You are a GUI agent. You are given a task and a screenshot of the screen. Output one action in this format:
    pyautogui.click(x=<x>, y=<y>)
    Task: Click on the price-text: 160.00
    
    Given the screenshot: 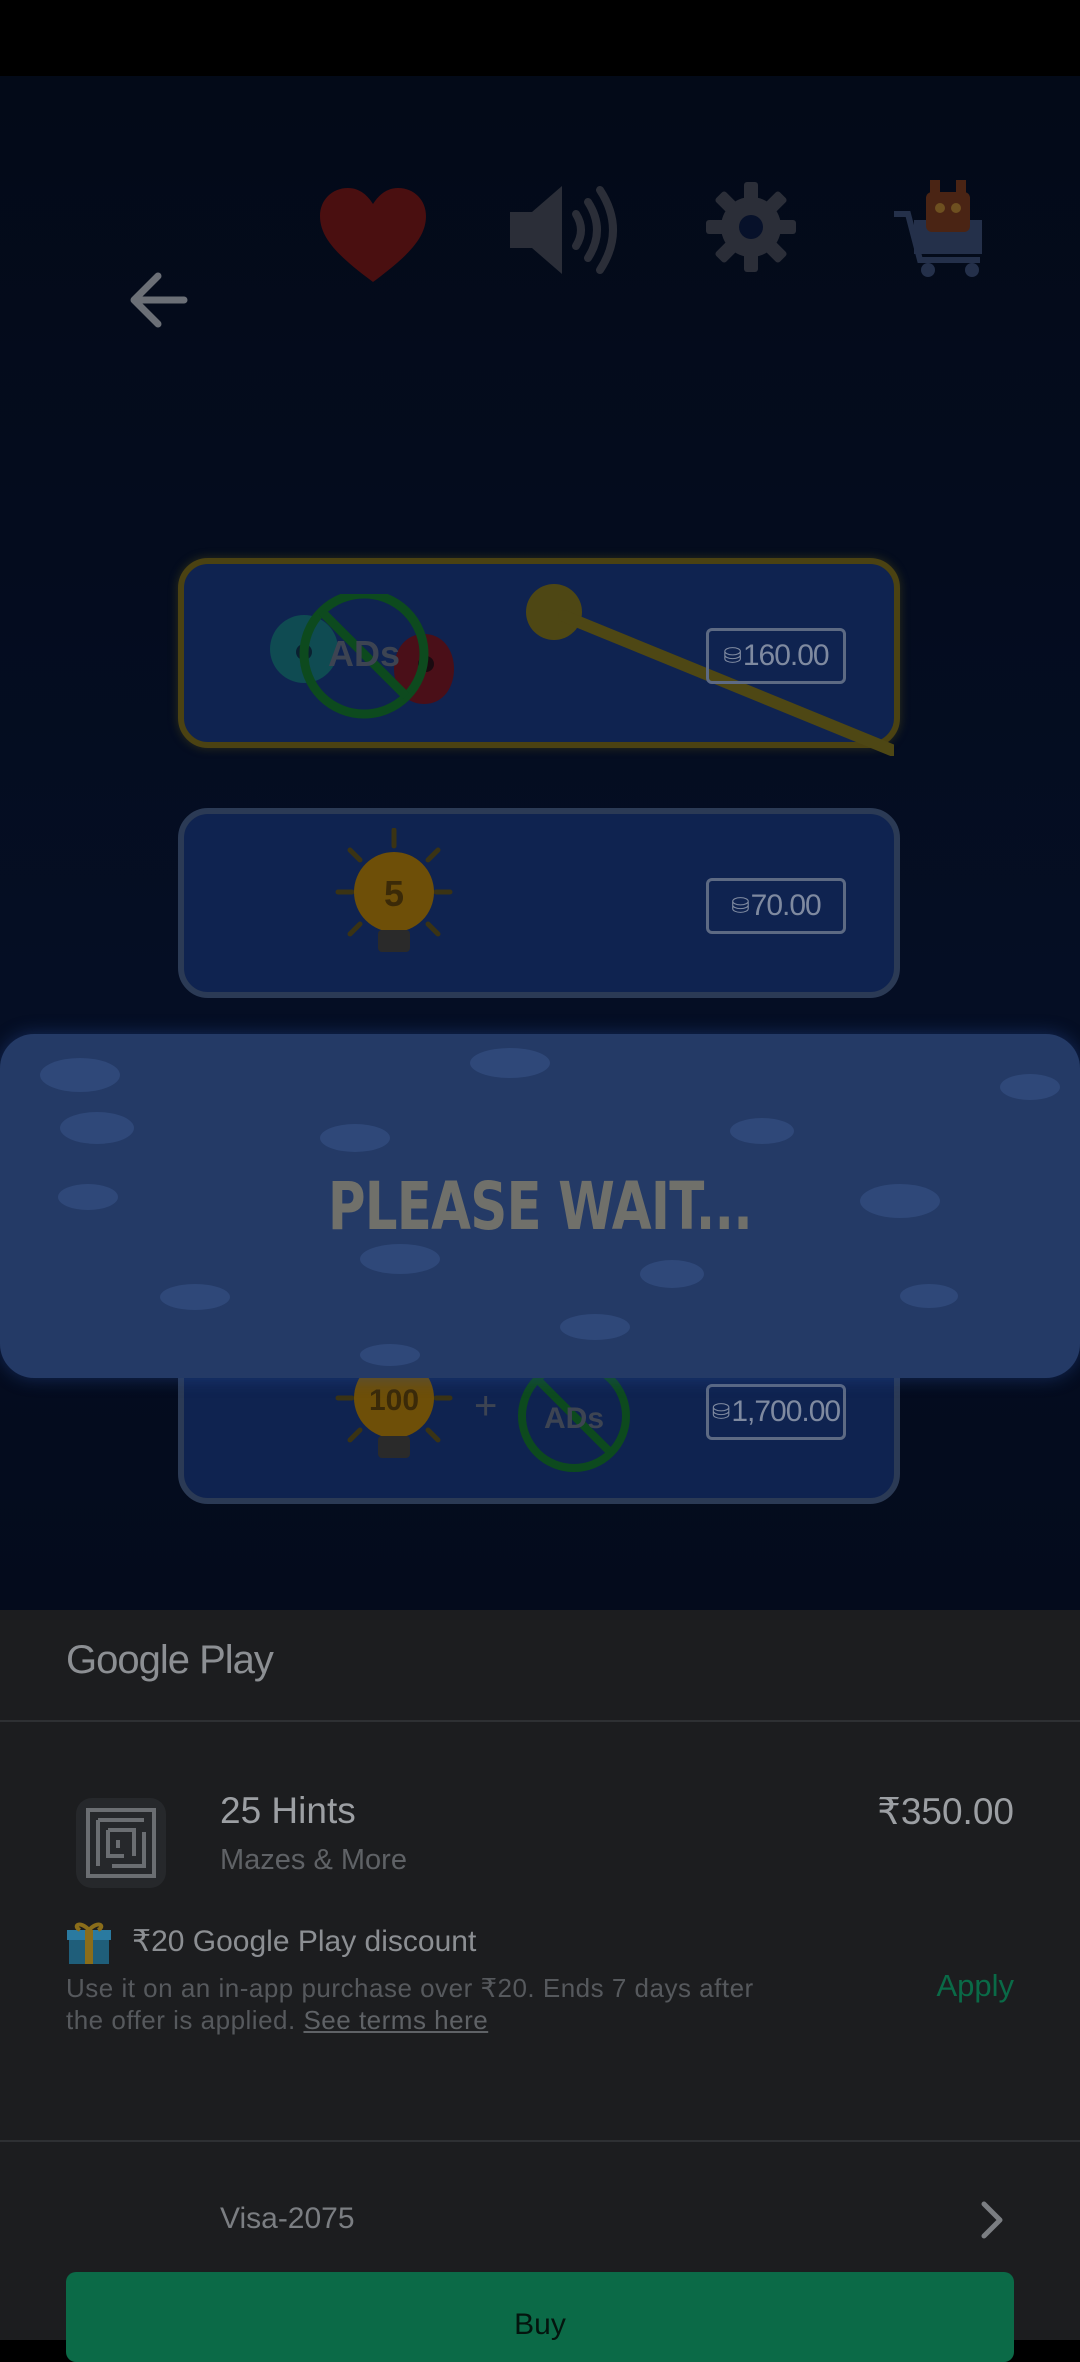 What is the action you would take?
    pyautogui.click(x=786, y=655)
    